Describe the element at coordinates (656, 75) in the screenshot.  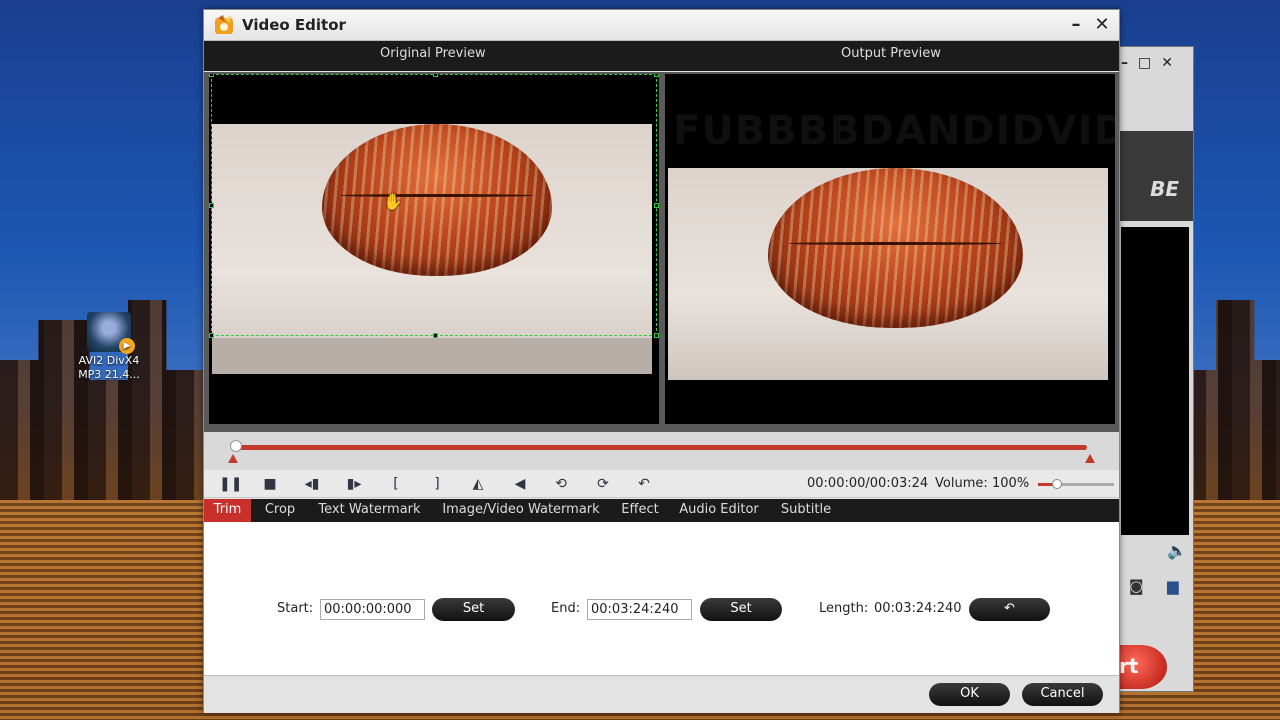
I see `crop-handle-top-right` at that location.